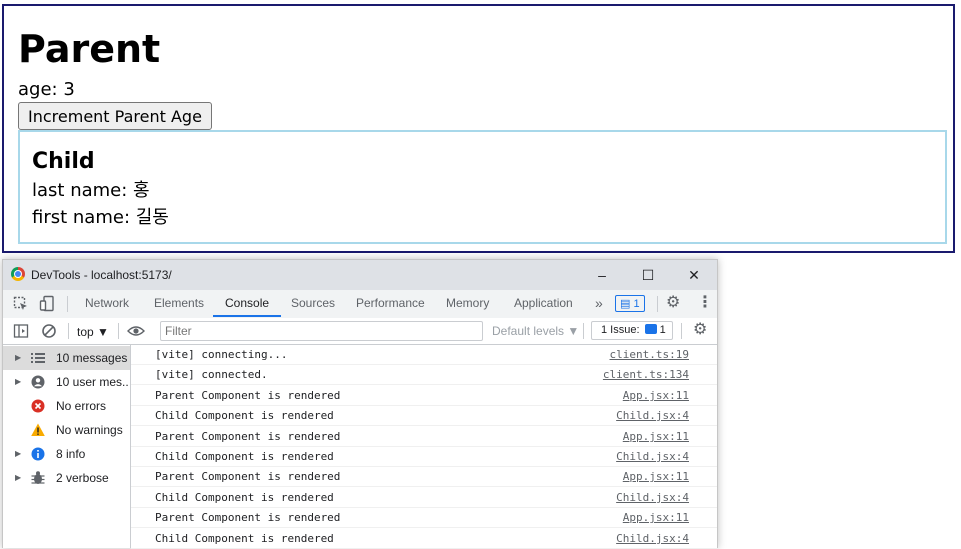 This screenshot has width=961, height=549. I want to click on tab-network: Network, so click(107, 303).